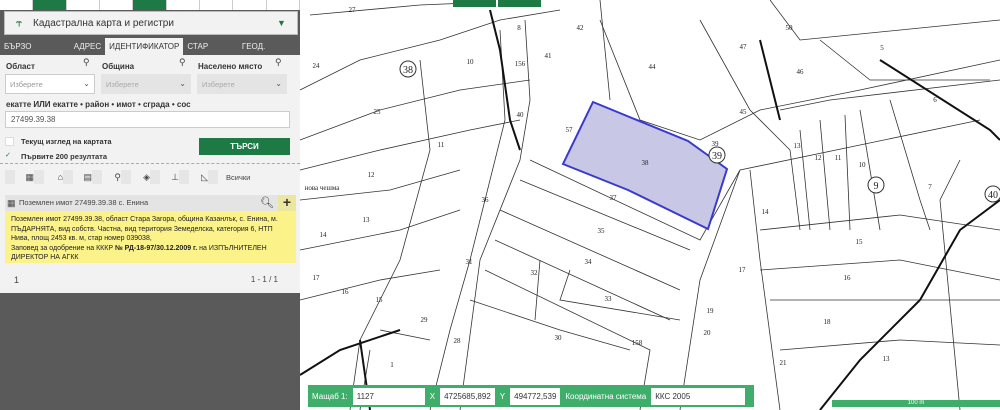 The width and height of the screenshot is (1000, 410). I want to click on home-icon: ⌂, so click(48, 177).